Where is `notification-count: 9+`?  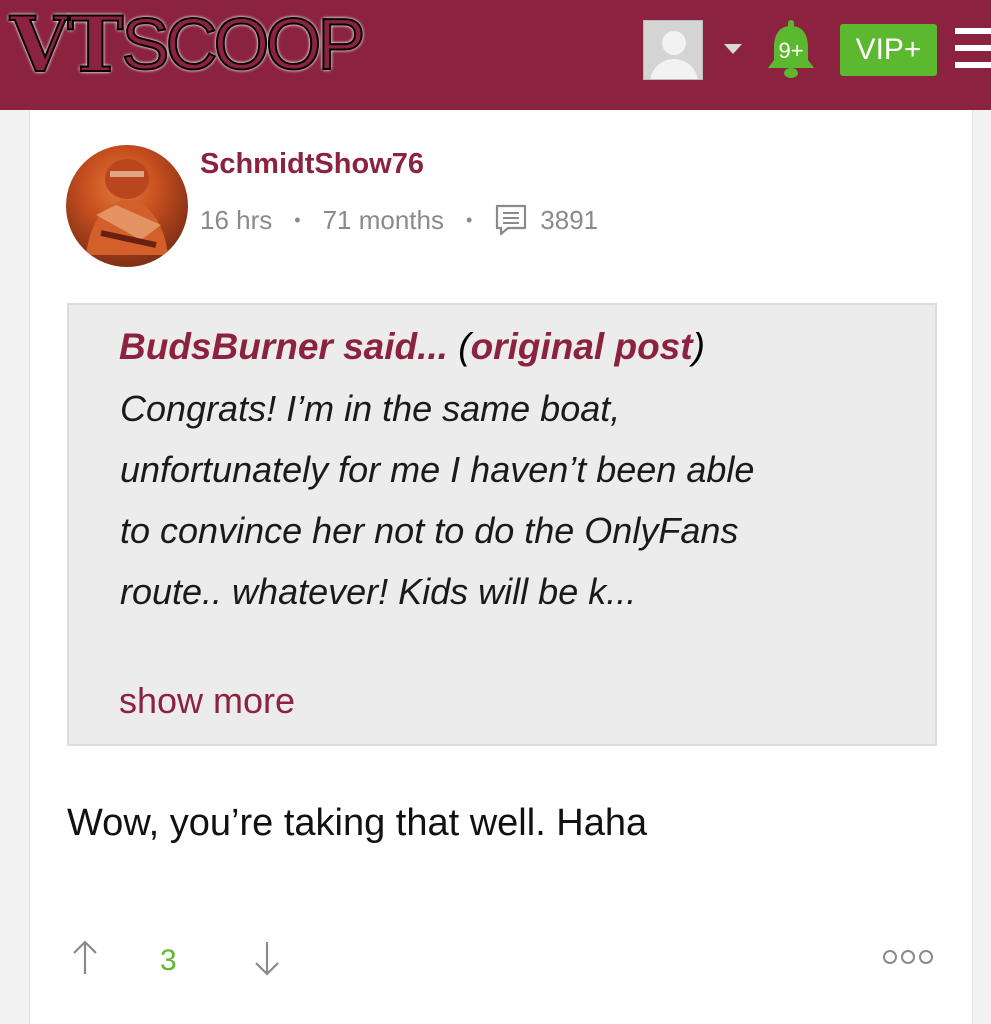 notification-count: 9+ is located at coordinates (791, 50).